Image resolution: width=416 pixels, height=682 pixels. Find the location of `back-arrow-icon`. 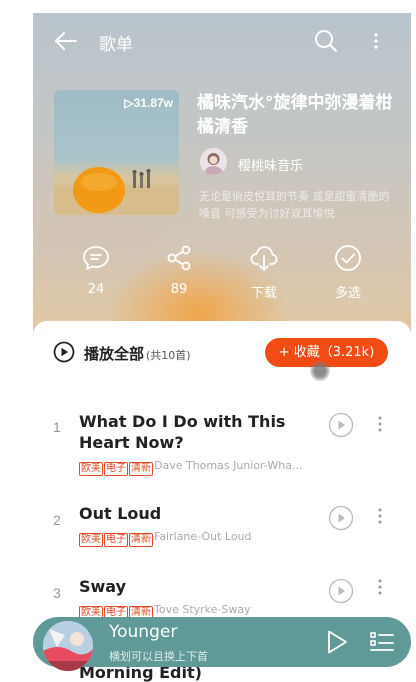

back-arrow-icon is located at coordinates (66, 41).